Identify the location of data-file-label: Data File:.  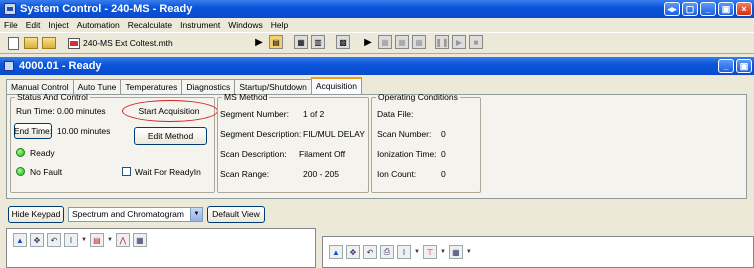
(395, 114).